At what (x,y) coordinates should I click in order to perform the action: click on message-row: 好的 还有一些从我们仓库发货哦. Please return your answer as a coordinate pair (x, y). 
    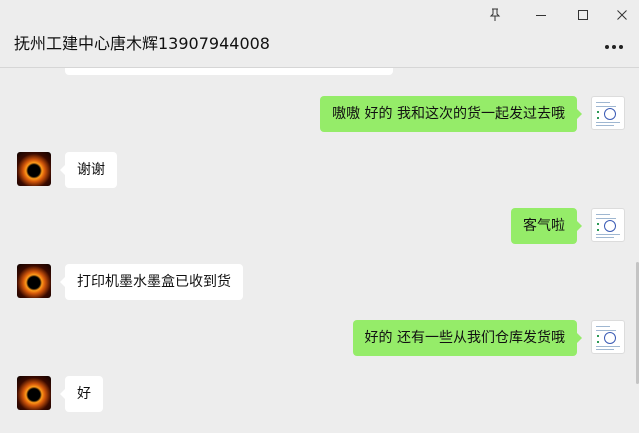
    Looking at the image, I should click on (319, 338).